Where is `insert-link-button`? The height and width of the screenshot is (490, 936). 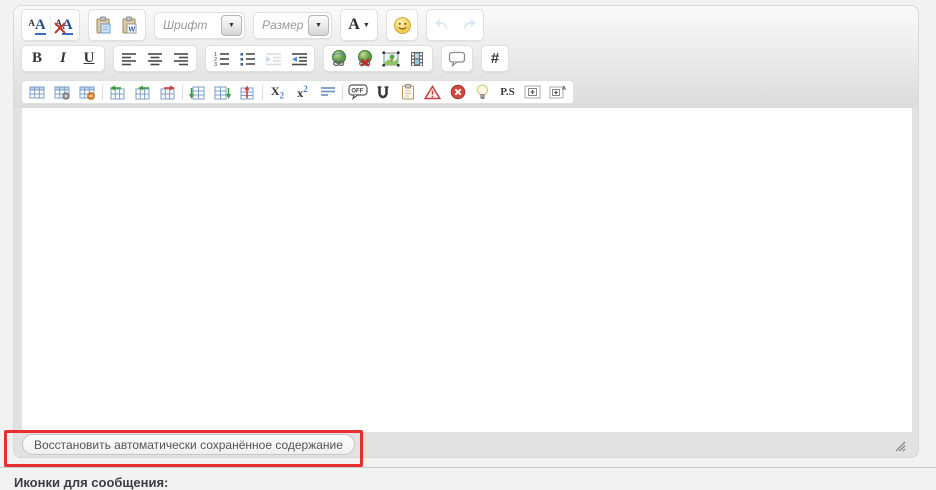
insert-link-button is located at coordinates (339, 58).